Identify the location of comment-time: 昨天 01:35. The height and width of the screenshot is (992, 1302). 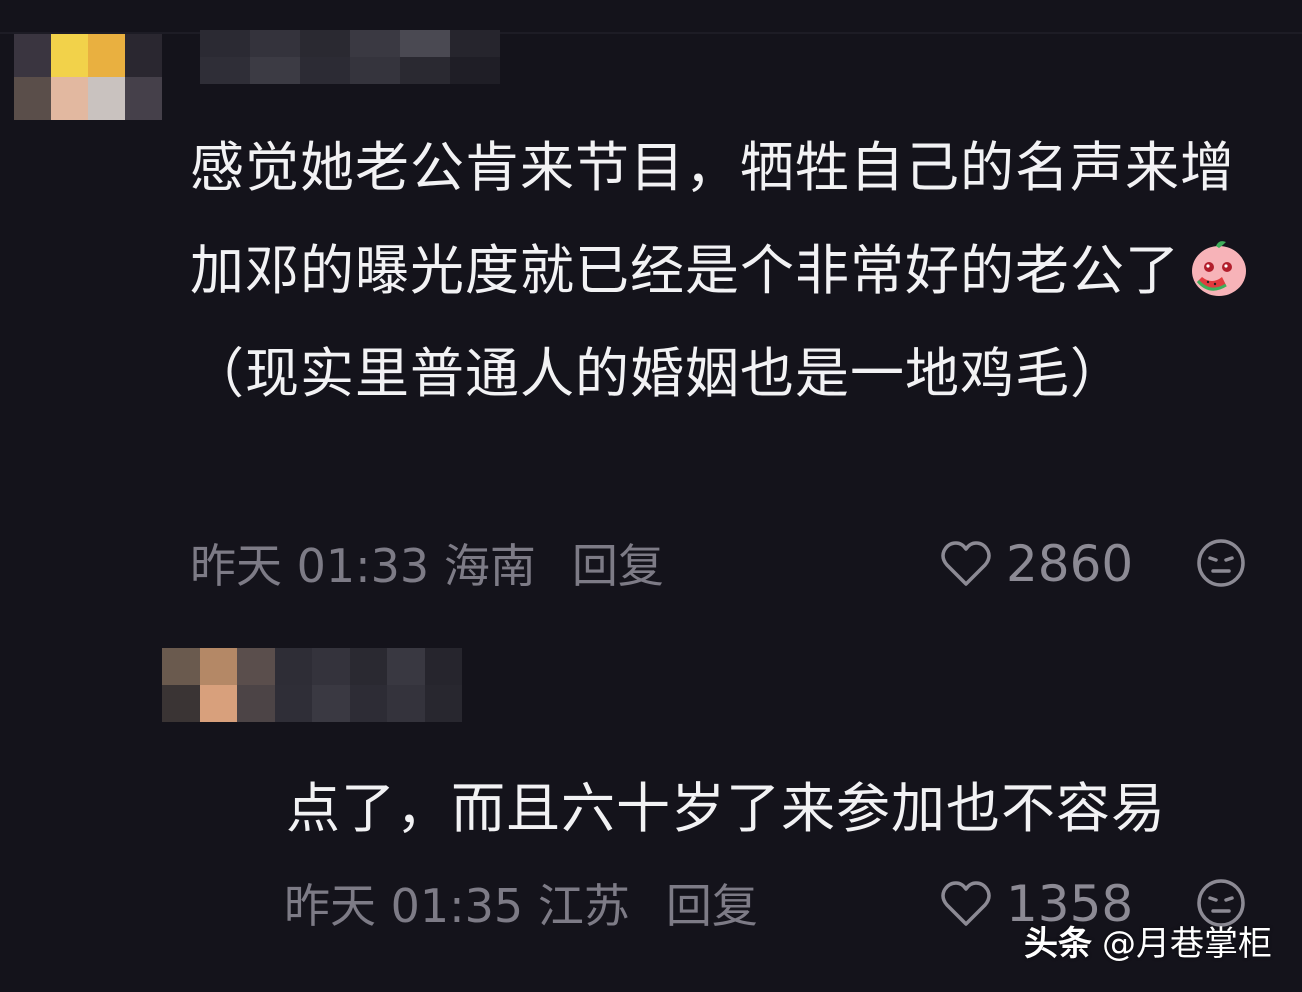
(404, 906).